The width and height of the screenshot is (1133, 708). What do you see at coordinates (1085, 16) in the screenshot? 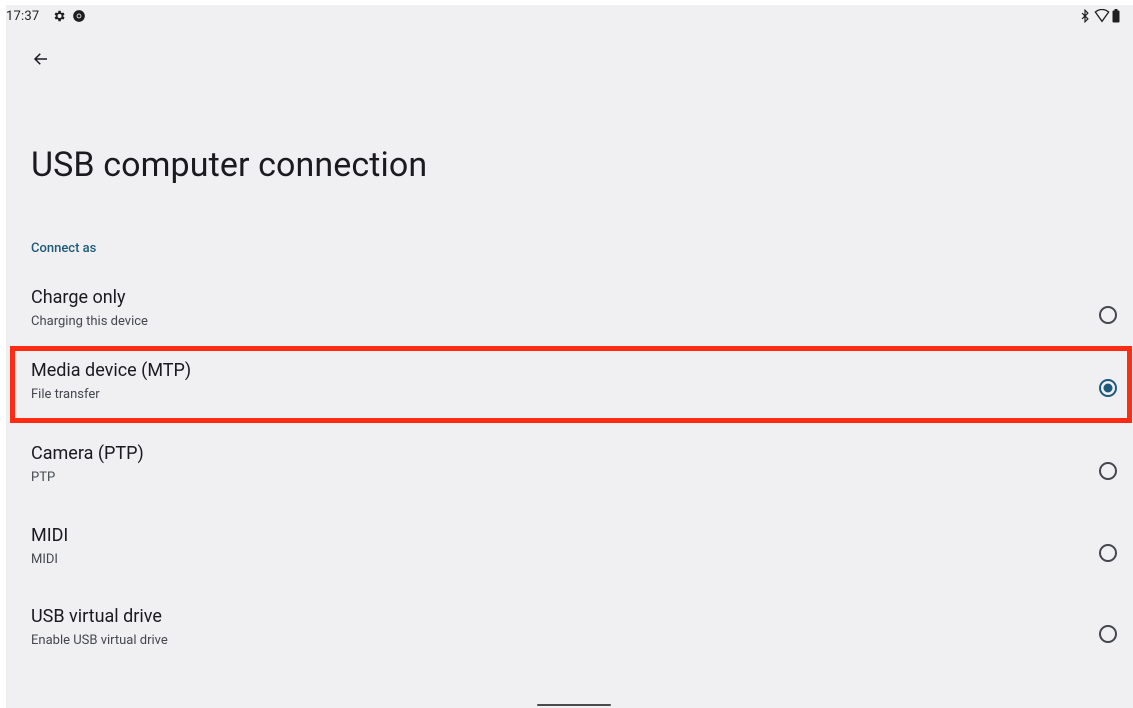
I see `bluetooth-icon` at bounding box center [1085, 16].